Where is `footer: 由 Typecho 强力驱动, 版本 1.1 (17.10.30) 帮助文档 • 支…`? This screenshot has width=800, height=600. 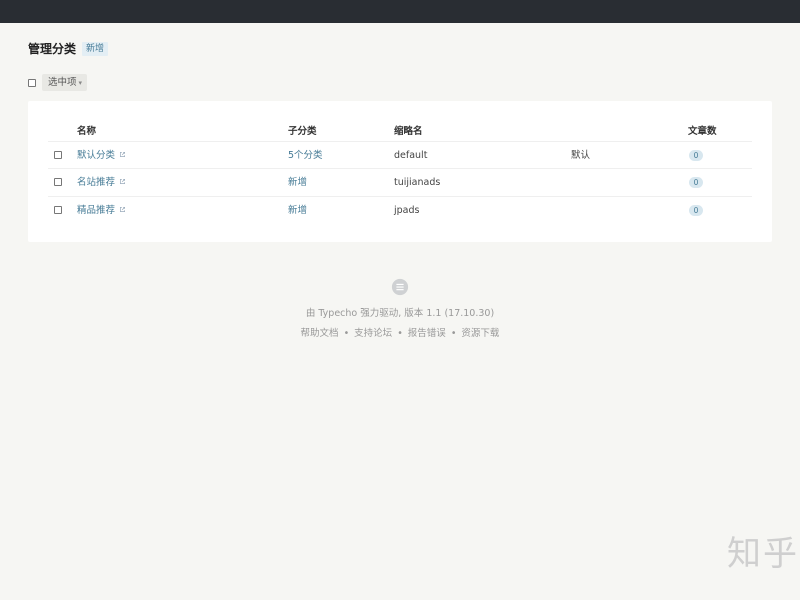 footer: 由 Typecho 强力驱动, 版本 1.1 (17.10.30) 帮助文档 • 支… is located at coordinates (400, 308).